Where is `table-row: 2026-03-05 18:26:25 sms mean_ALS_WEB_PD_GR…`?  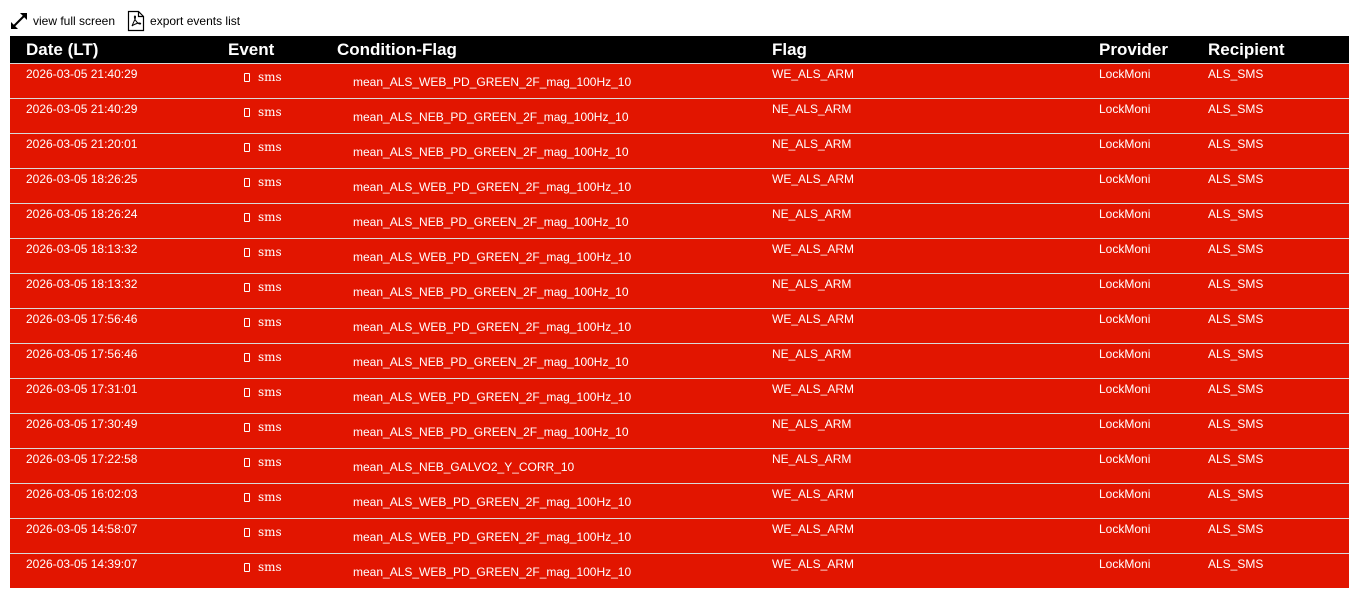
table-row: 2026-03-05 18:26:25 sms mean_ALS_WEB_PD_GR… is located at coordinates (679, 185).